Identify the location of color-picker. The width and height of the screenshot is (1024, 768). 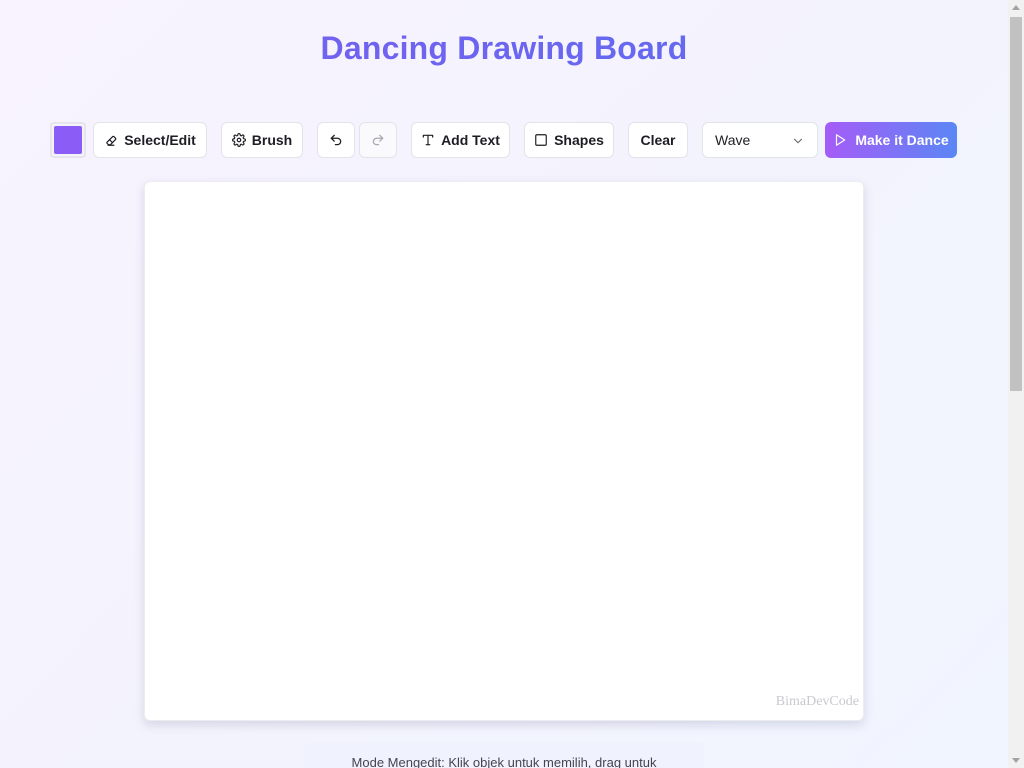
(68, 140).